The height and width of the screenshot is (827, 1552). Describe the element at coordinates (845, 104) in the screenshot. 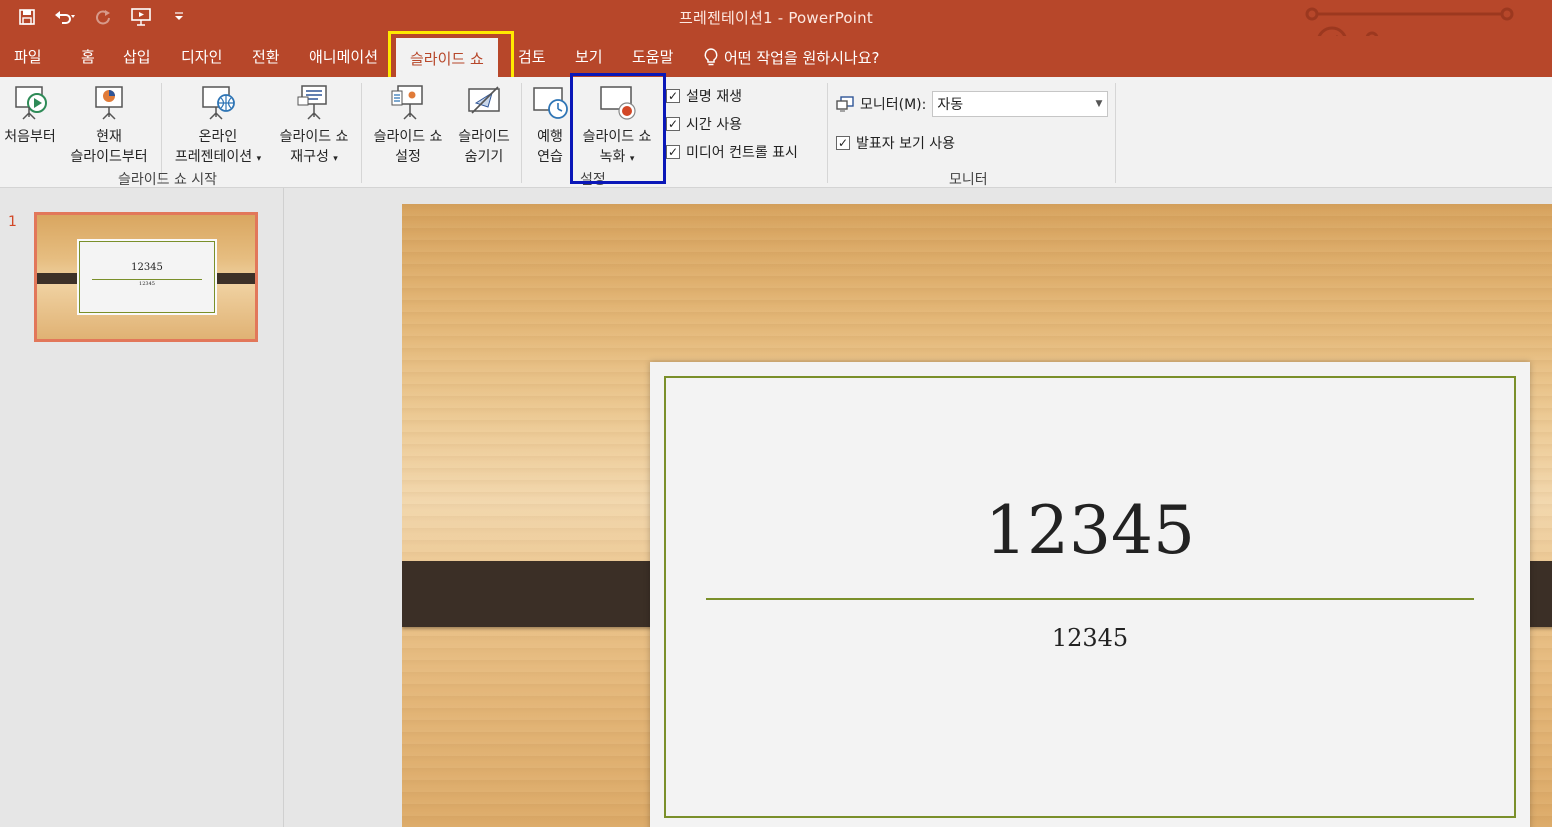

I see `monitor-icon` at that location.